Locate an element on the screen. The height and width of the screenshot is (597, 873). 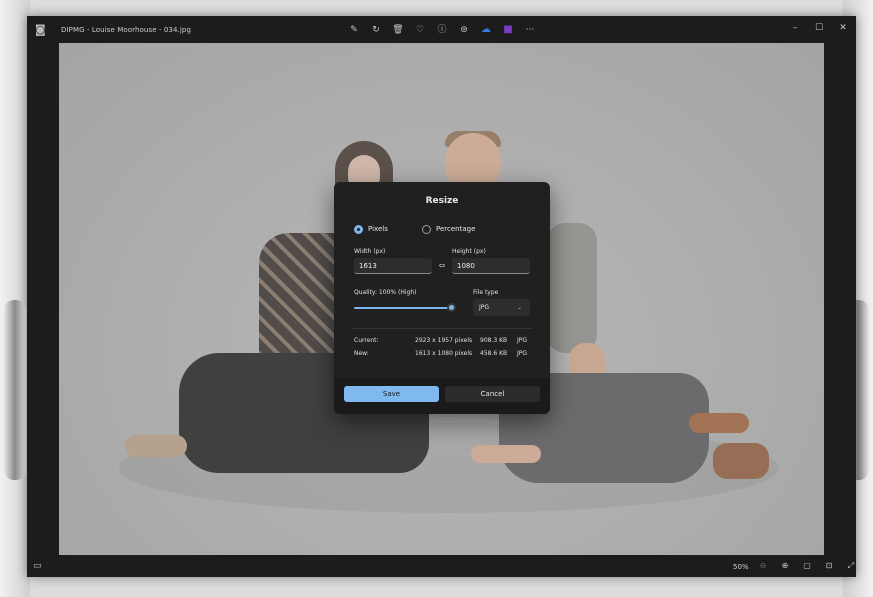
actual-size-icon: ▢ is located at coordinates (807, 566).